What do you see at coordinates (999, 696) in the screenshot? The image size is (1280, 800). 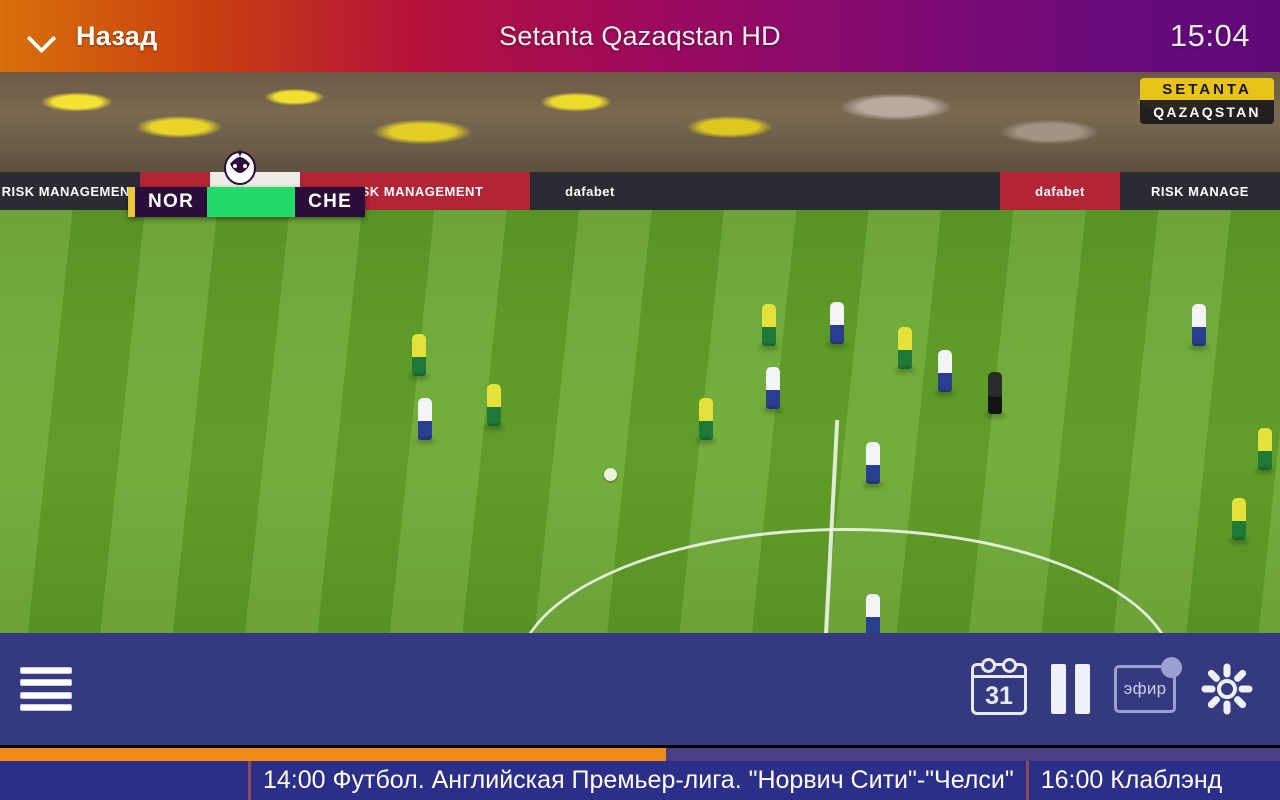 I see `calendar-day-label: 31` at bounding box center [999, 696].